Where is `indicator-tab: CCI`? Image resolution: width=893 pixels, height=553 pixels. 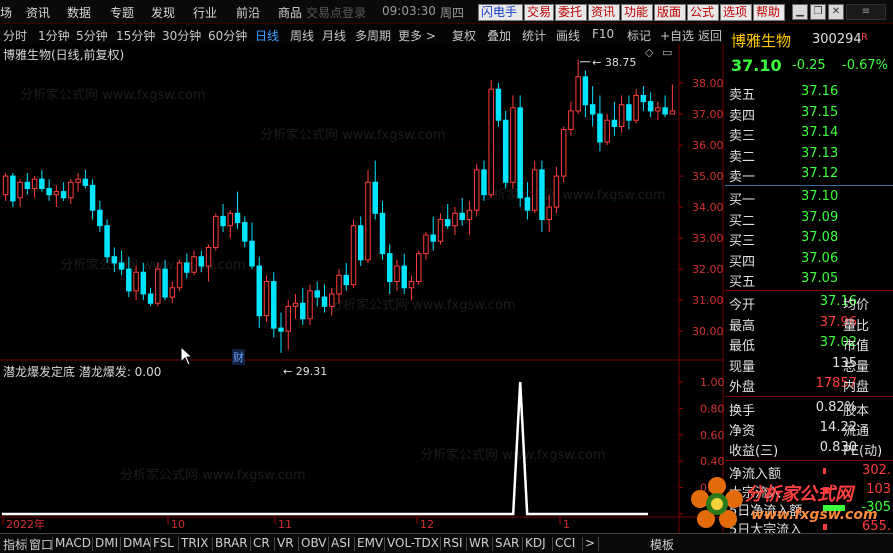
indicator-tab: CCI is located at coordinates (565, 543).